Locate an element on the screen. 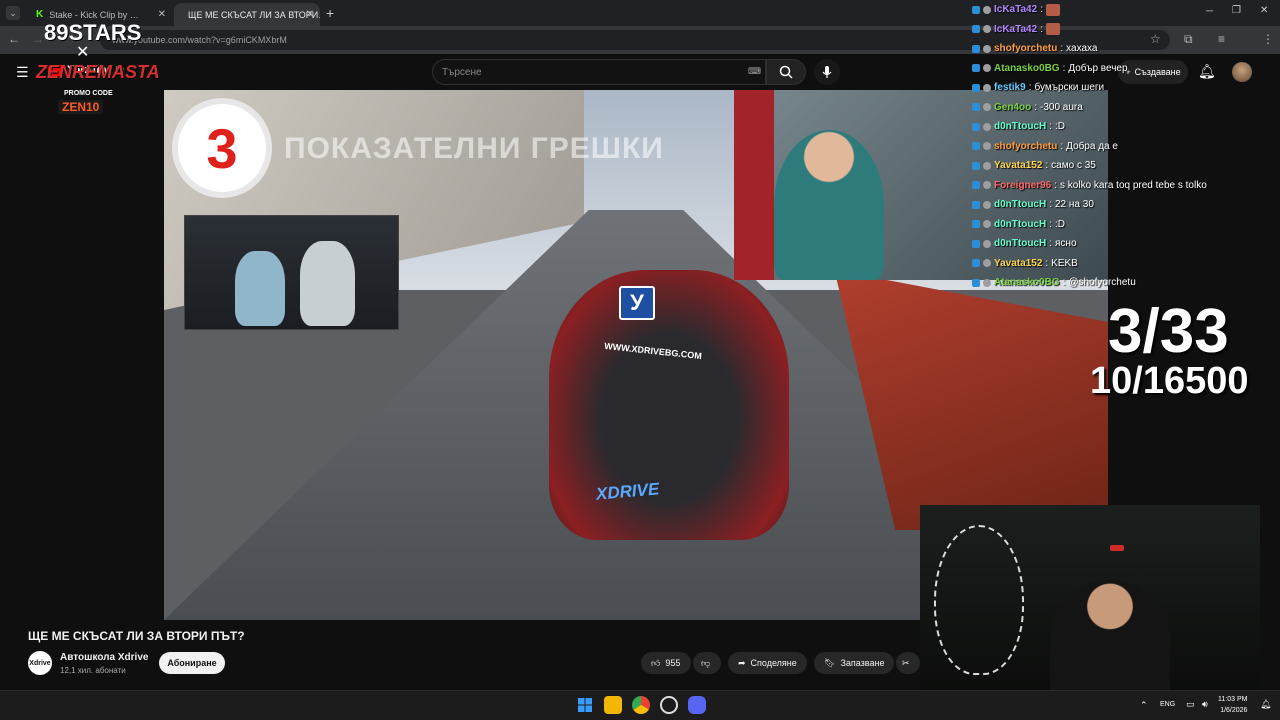  channel-name: Автошкола Xdrive is located at coordinates (104, 657).